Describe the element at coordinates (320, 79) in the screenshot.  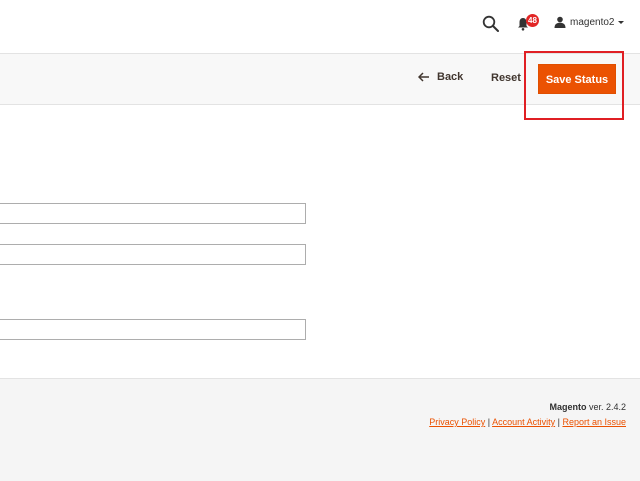
I see `page-actions-bar: Back Reset Save Status` at that location.